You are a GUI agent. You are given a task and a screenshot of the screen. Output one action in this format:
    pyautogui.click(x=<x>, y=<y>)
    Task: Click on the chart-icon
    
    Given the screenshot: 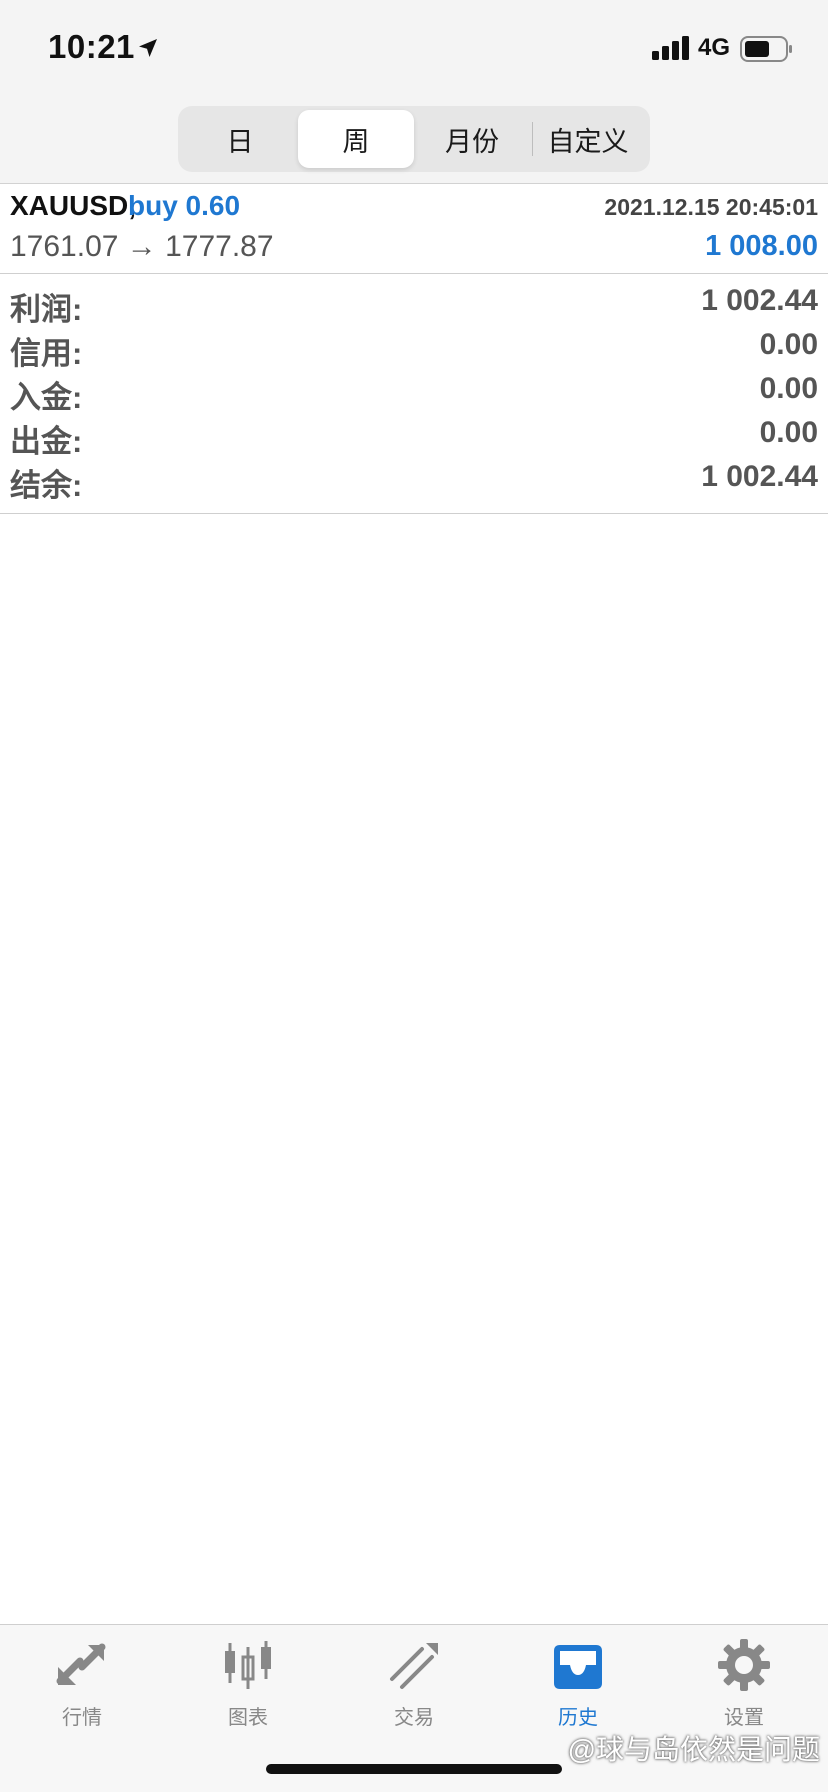 What is the action you would take?
    pyautogui.click(x=248, y=1665)
    